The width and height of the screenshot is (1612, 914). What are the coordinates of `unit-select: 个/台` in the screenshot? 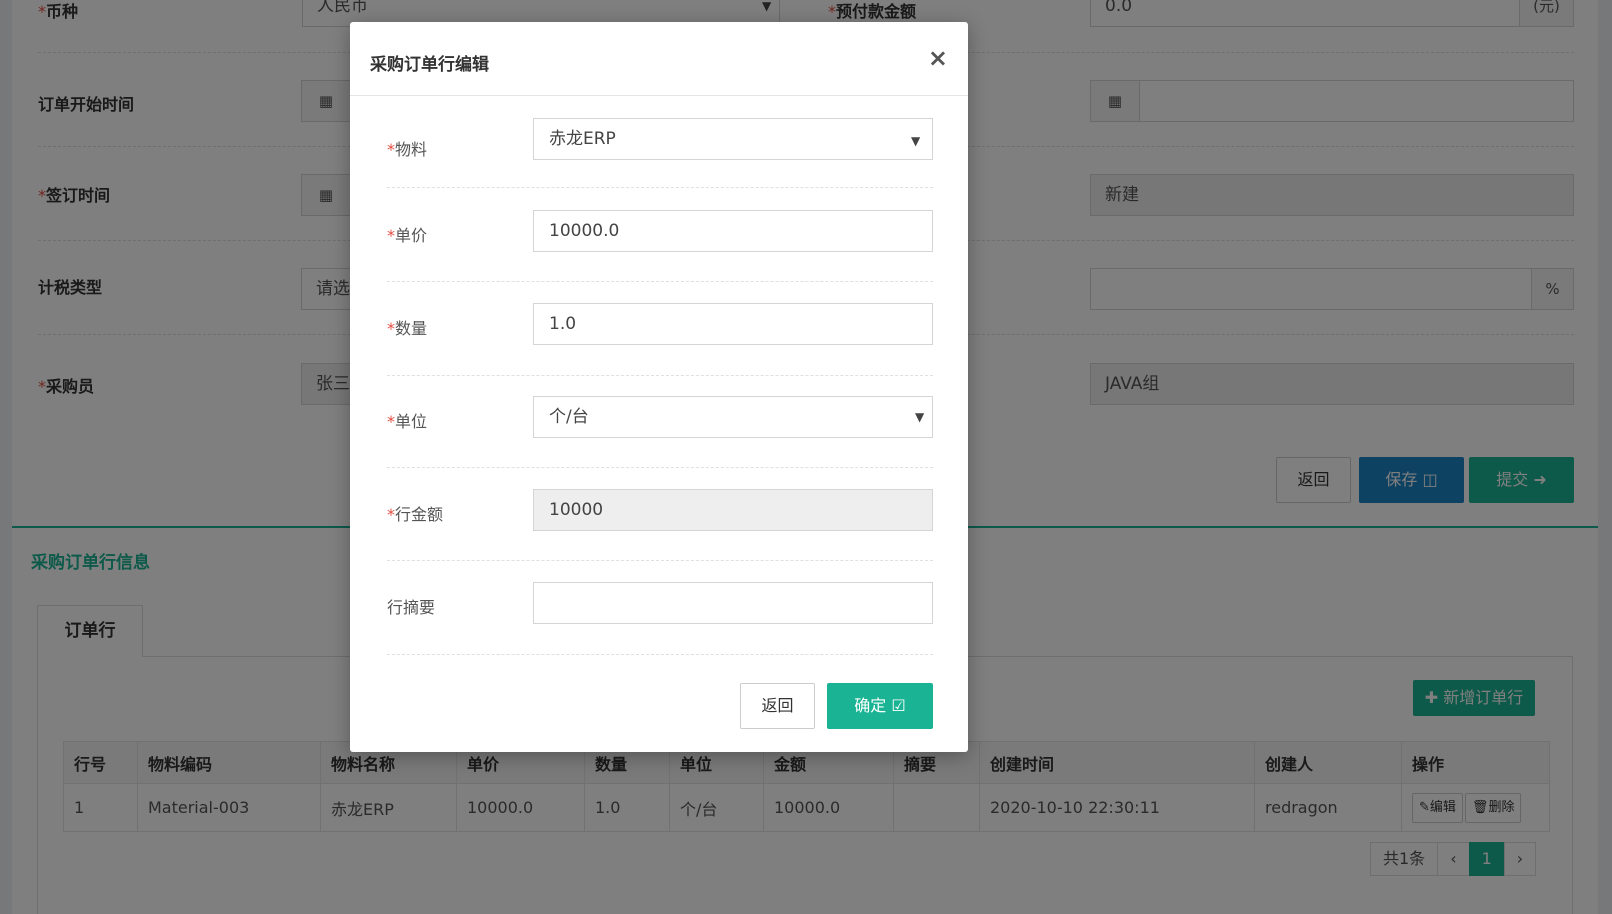 It's located at (733, 417).